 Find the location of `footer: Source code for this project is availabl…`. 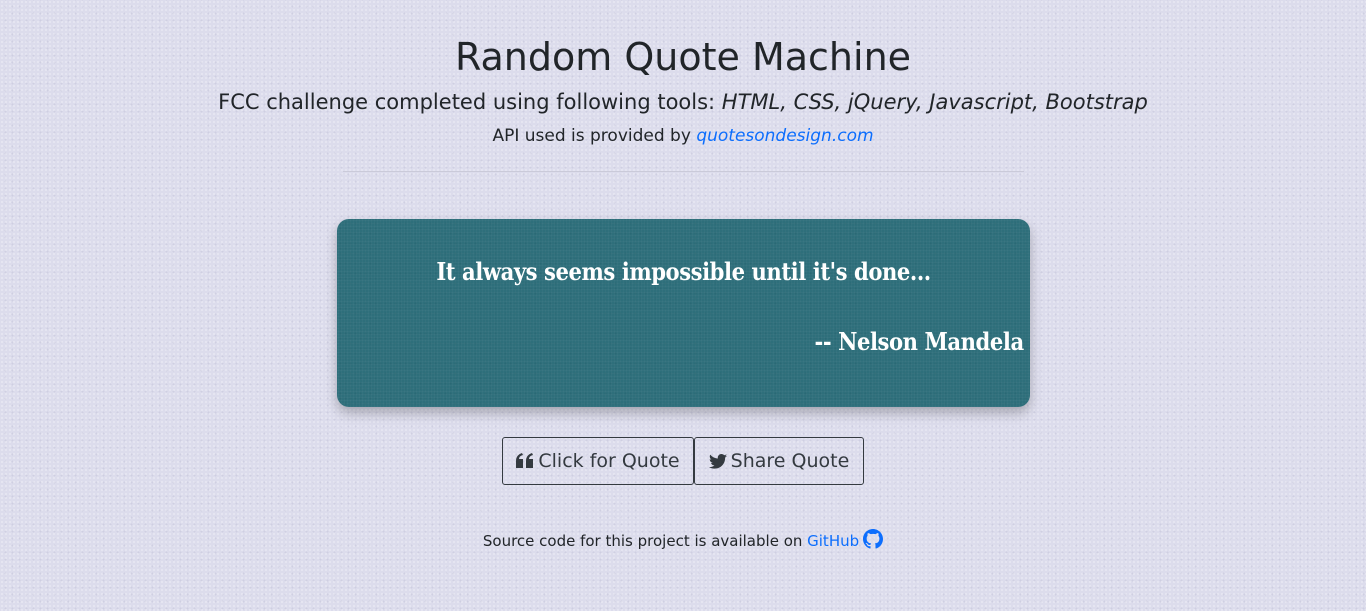

footer: Source code for this project is availabl… is located at coordinates (683, 542).